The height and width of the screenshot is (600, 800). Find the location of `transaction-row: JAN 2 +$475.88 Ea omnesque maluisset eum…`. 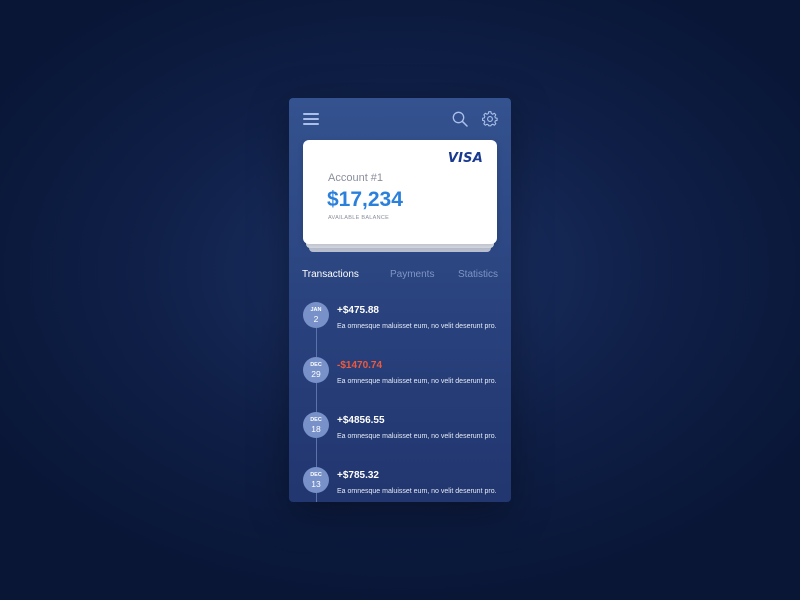

transaction-row: JAN 2 +$475.88 Ea omnesque maluisset eum… is located at coordinates (400, 327).